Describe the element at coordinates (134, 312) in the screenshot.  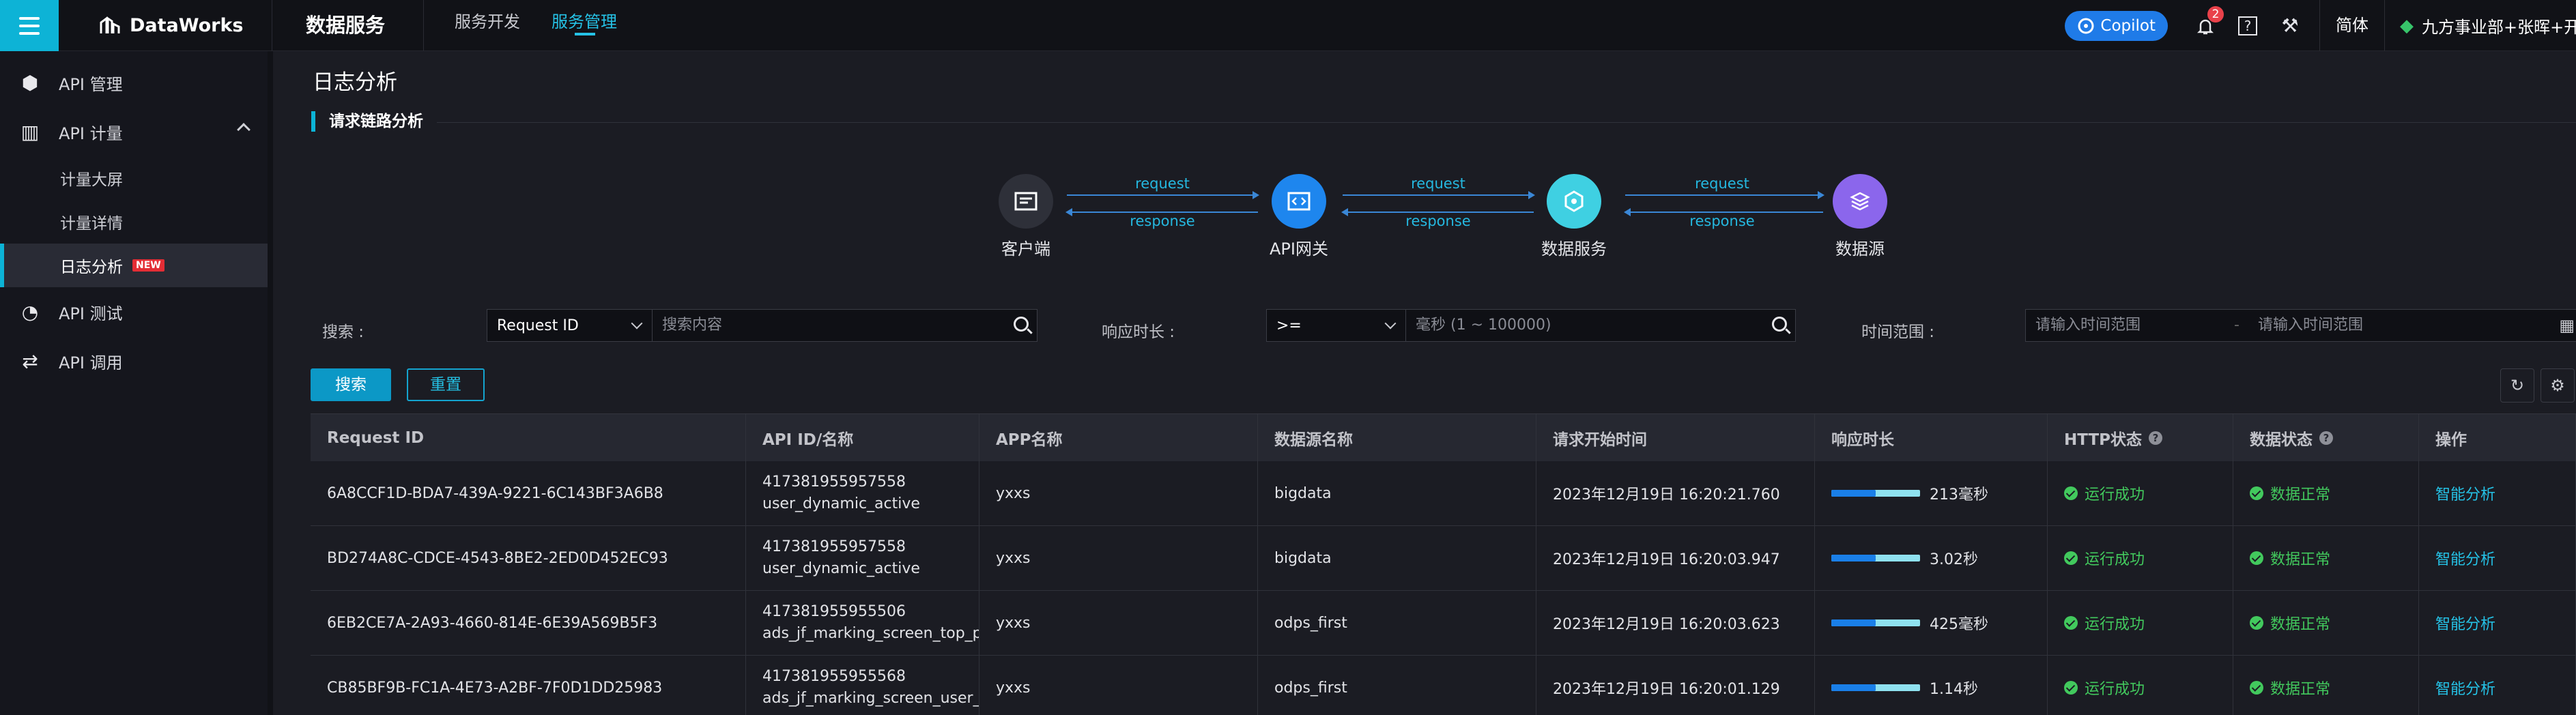
I see `sidebar-item-api-test: ◔ API 测试` at that location.